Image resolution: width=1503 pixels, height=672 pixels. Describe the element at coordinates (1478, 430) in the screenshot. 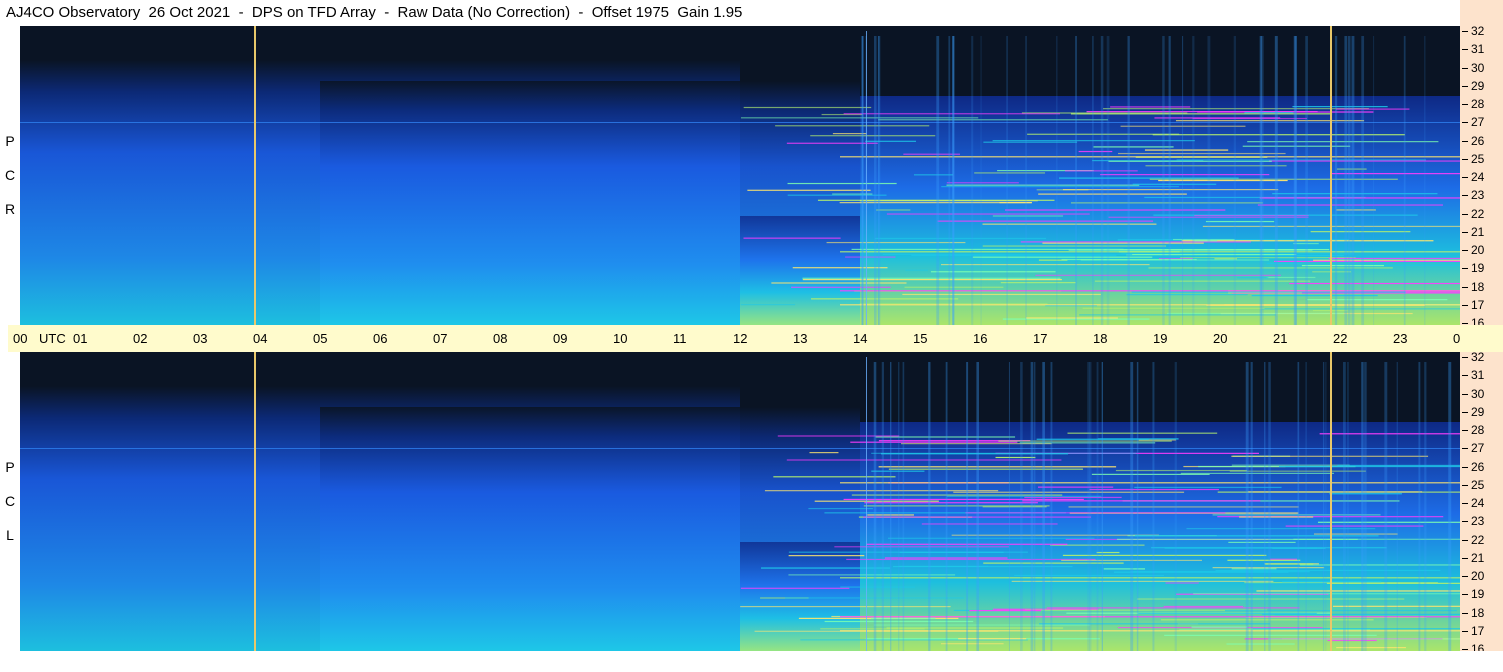

I see `lcp-freq-label: 28` at that location.